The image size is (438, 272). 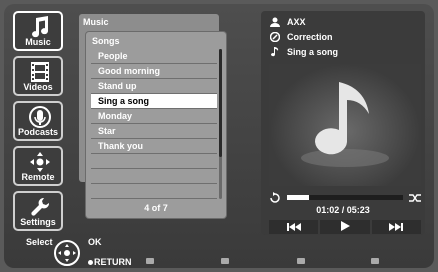 I want to click on dpad-icon, so click(x=40, y=162).